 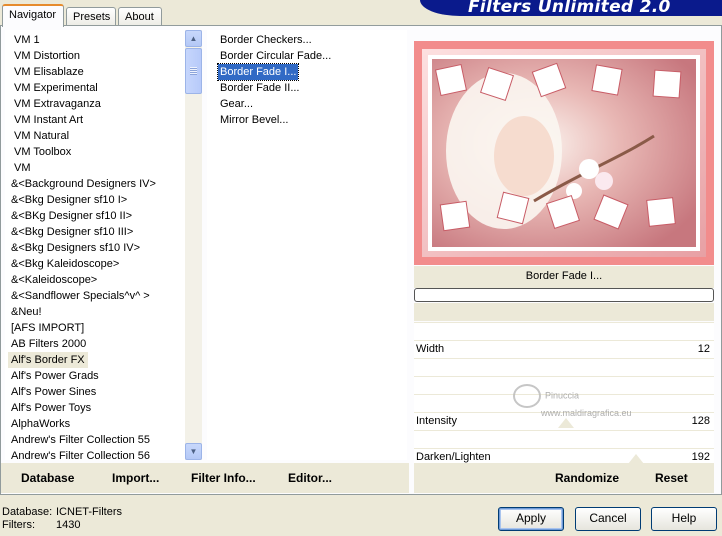 I want to click on category-item: &<Bkg Designer sf10 III>, so click(x=72, y=232).